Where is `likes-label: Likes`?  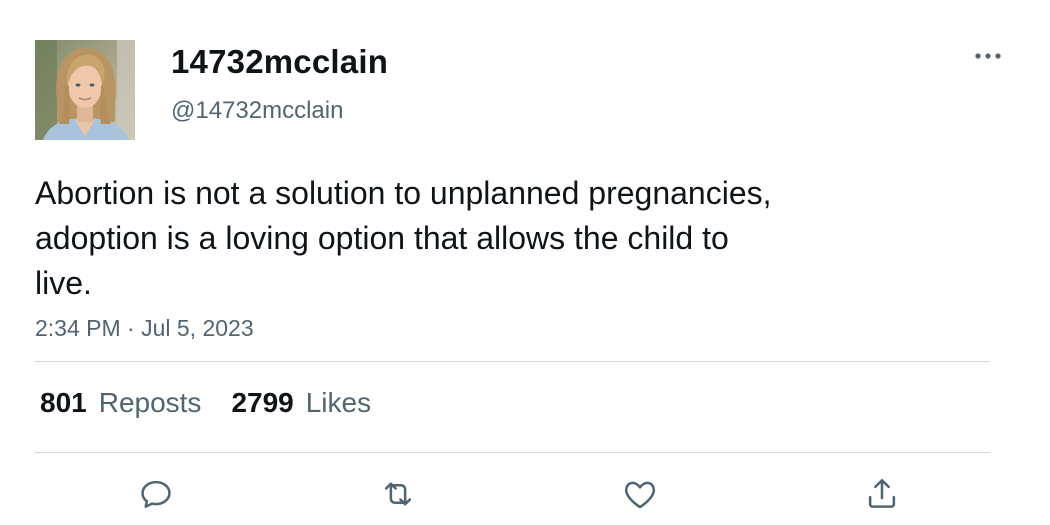 likes-label: Likes is located at coordinates (338, 402).